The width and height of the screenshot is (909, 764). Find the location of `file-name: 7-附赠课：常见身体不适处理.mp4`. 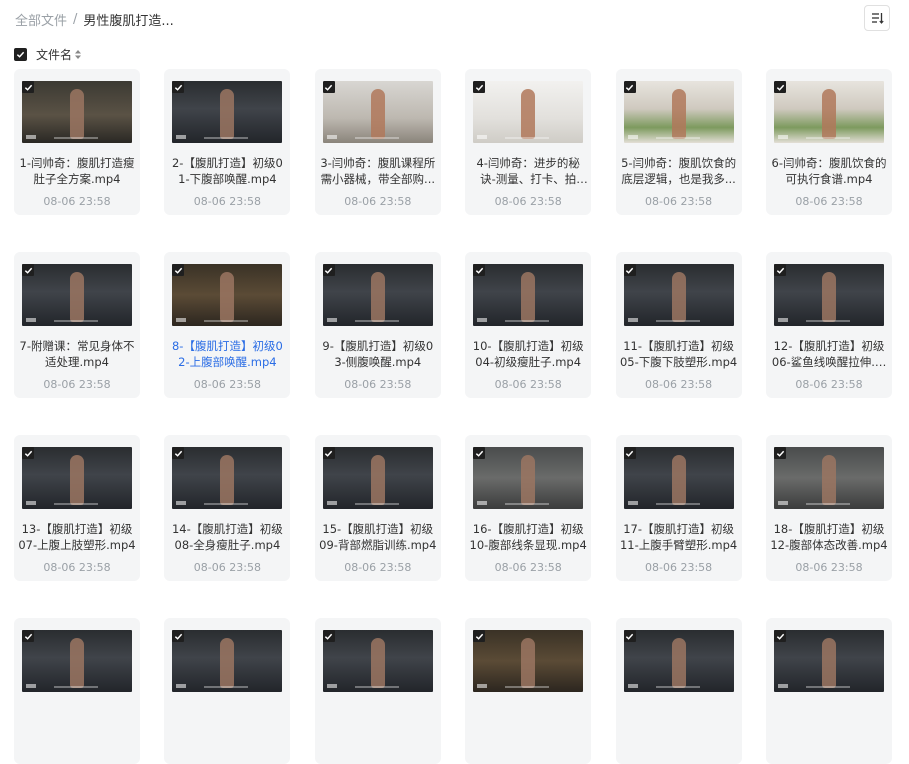

file-name: 7-附赠课：常见身体不适处理.mp4 is located at coordinates (77, 354).